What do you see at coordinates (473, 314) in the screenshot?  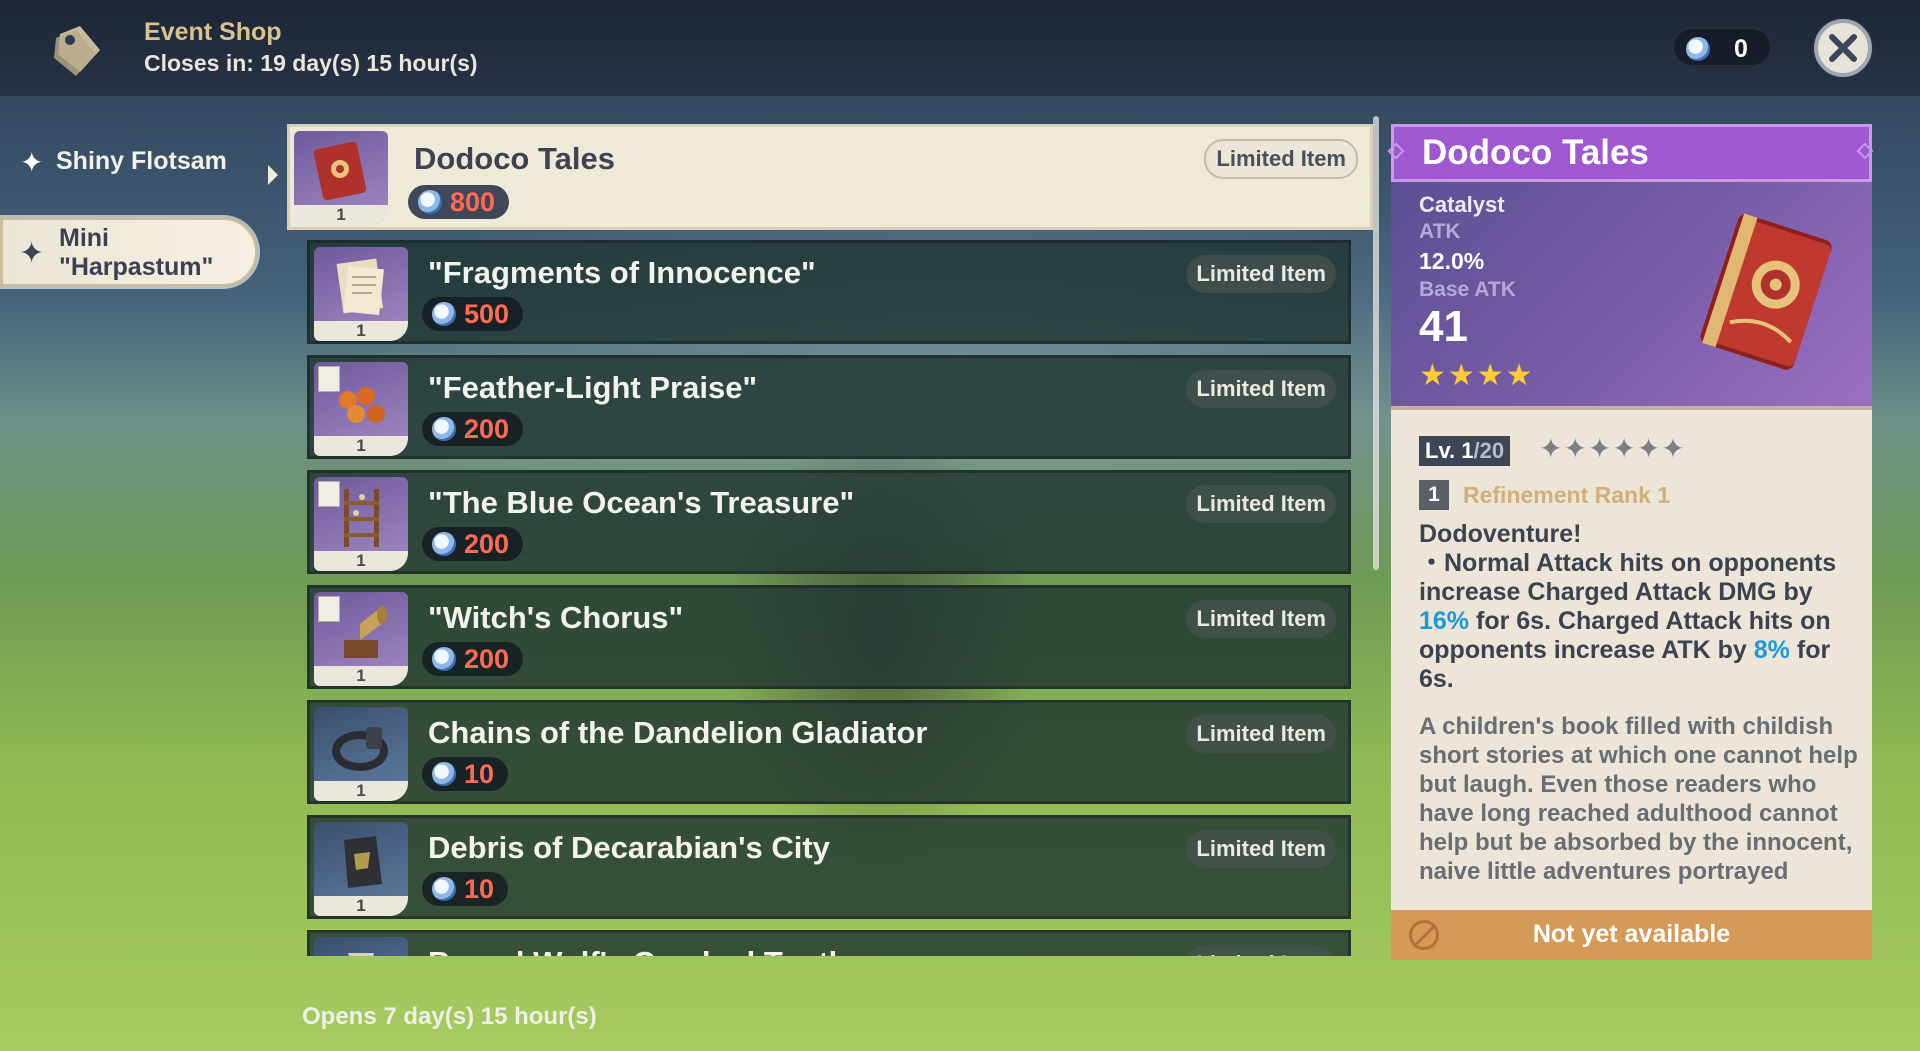 I see `item-price: 500` at bounding box center [473, 314].